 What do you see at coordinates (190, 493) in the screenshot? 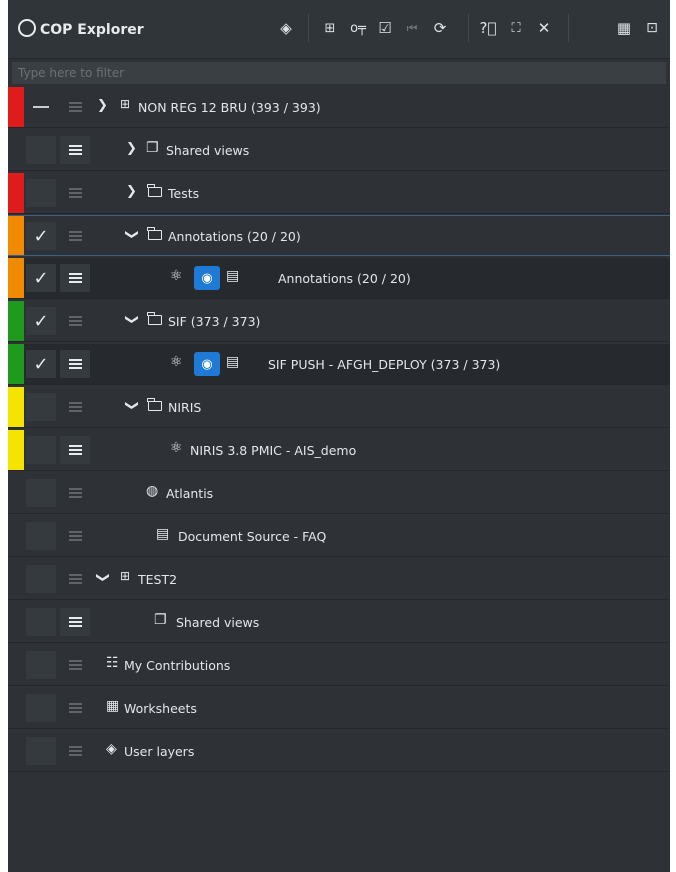
I see `row-label: Atlantis` at bounding box center [190, 493].